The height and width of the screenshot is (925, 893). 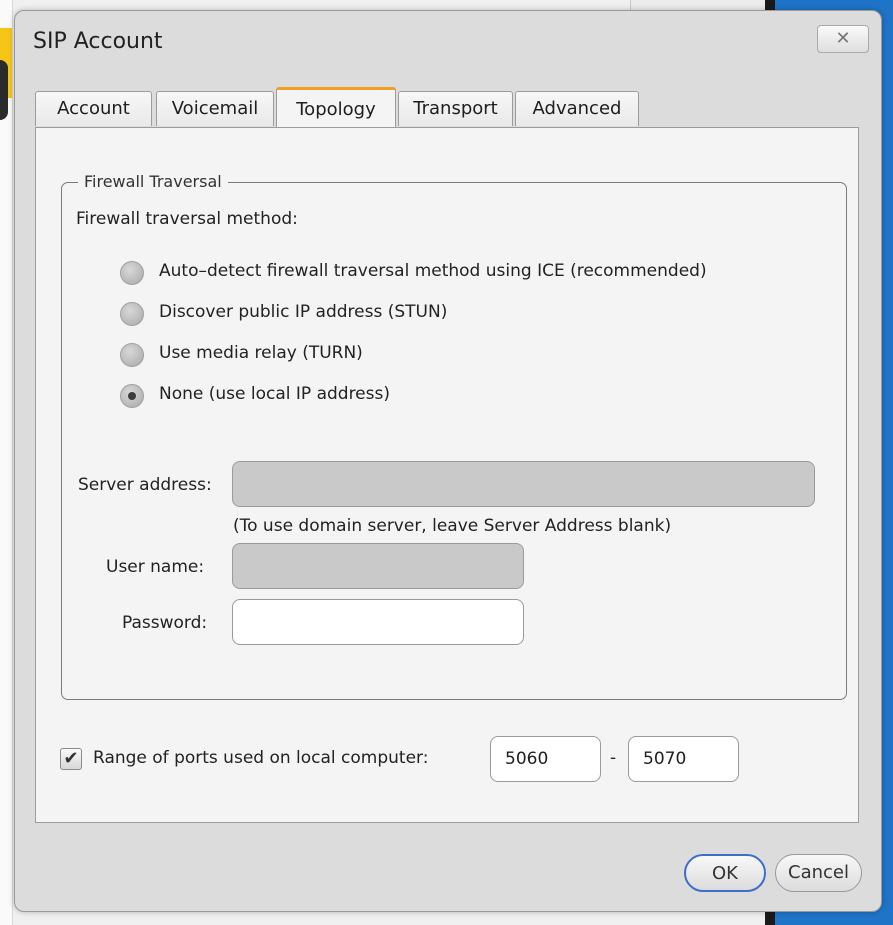 I want to click on port-to-value: 5070, so click(x=665, y=759).